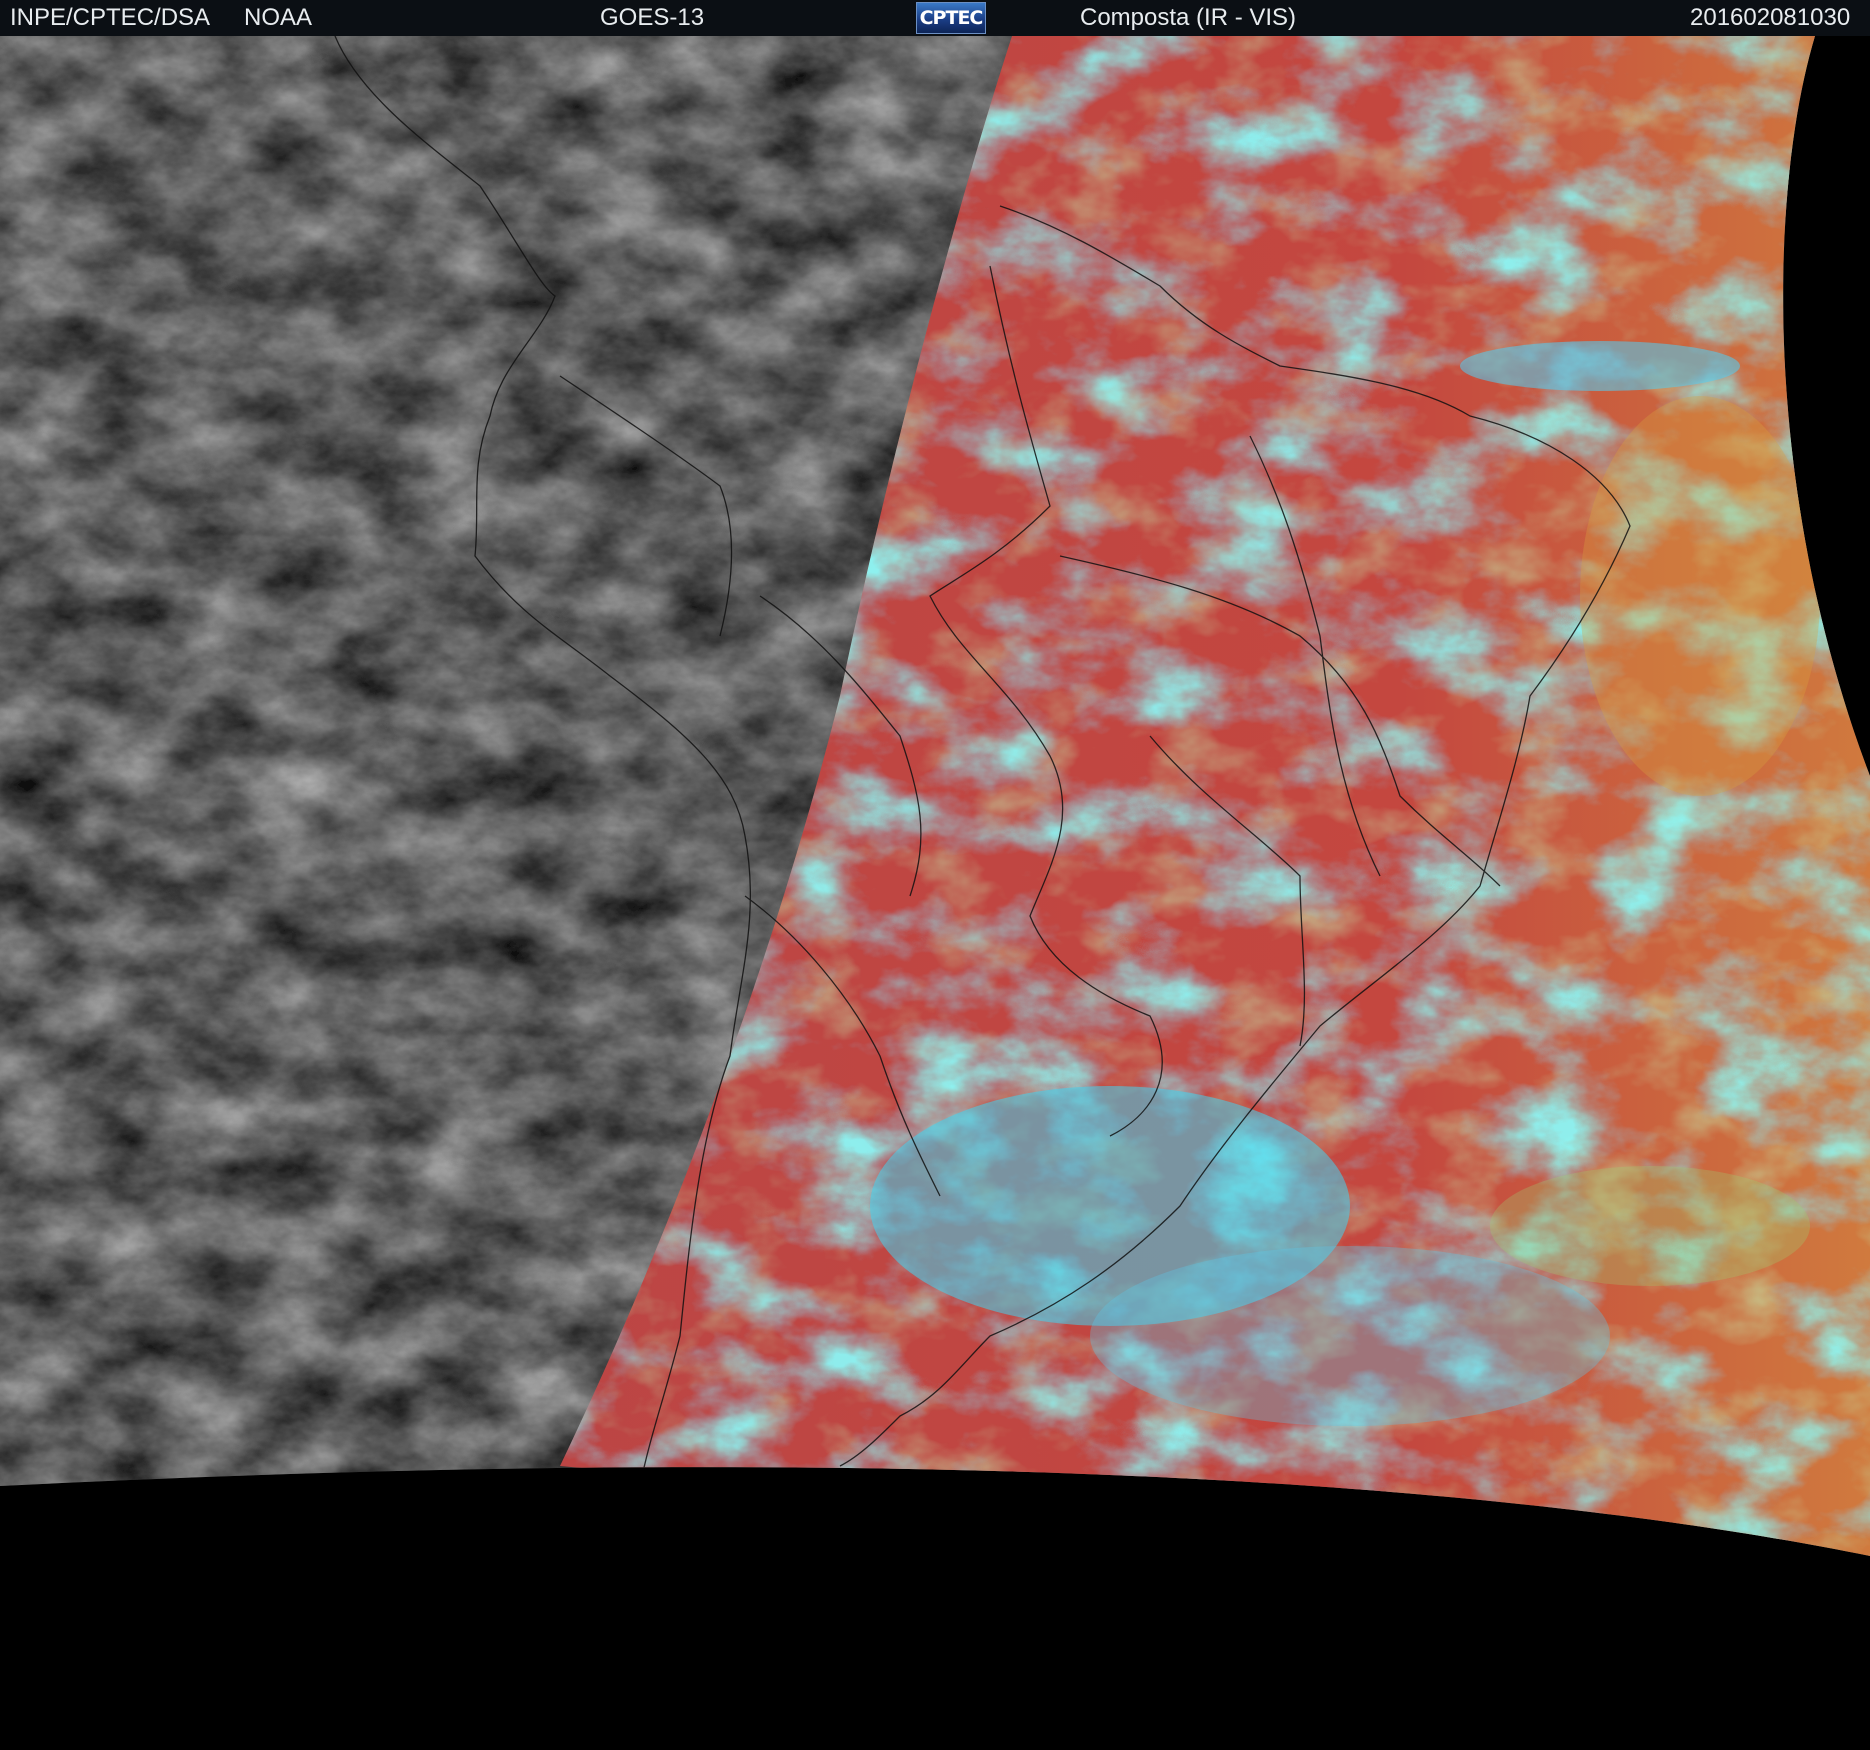  What do you see at coordinates (1188, 17) in the screenshot?
I see `product-label: Composta (IR - VIS)` at bounding box center [1188, 17].